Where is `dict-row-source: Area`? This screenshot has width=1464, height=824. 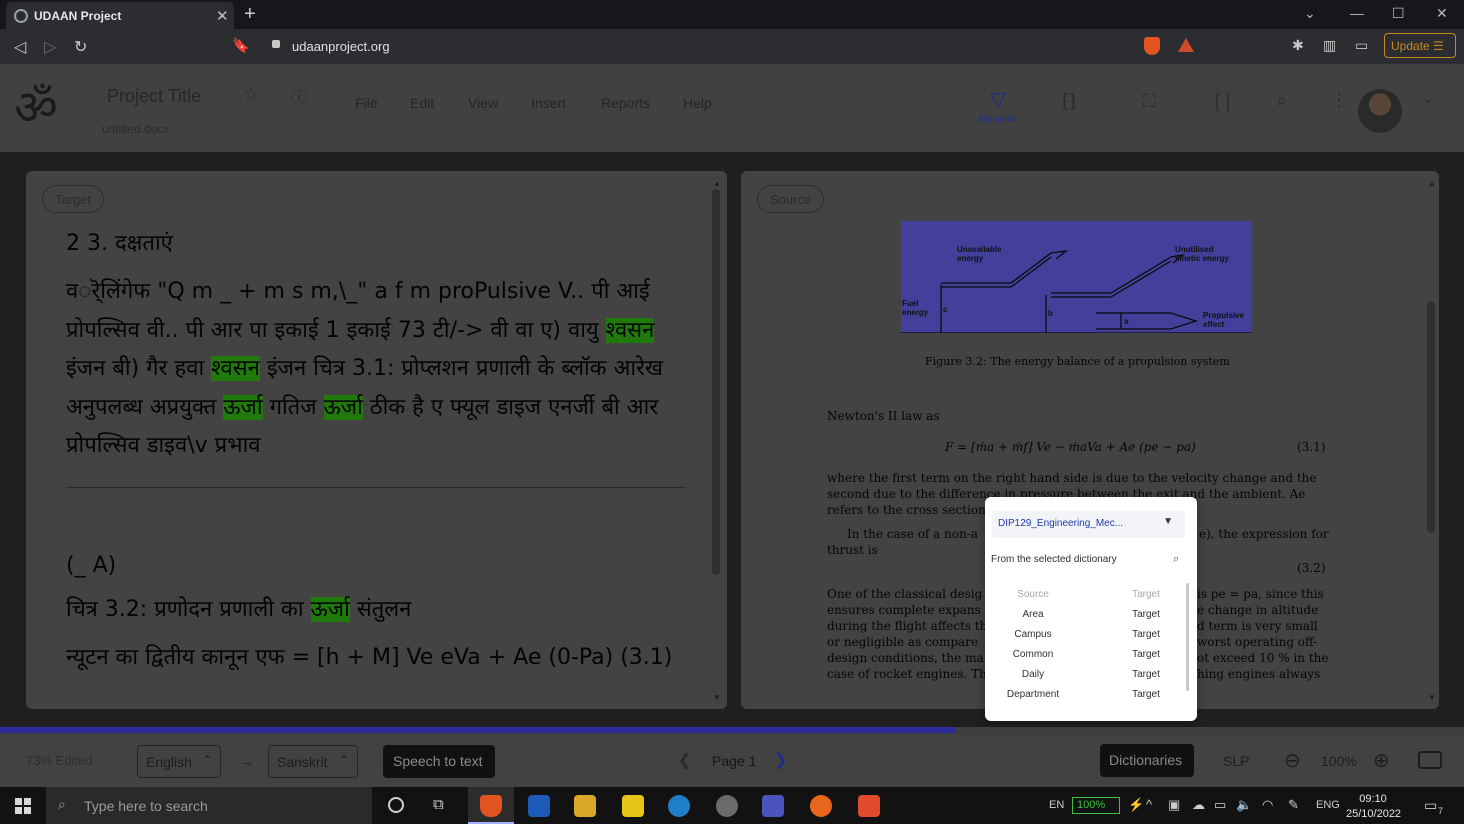 dict-row-source: Area is located at coordinates (1033, 614).